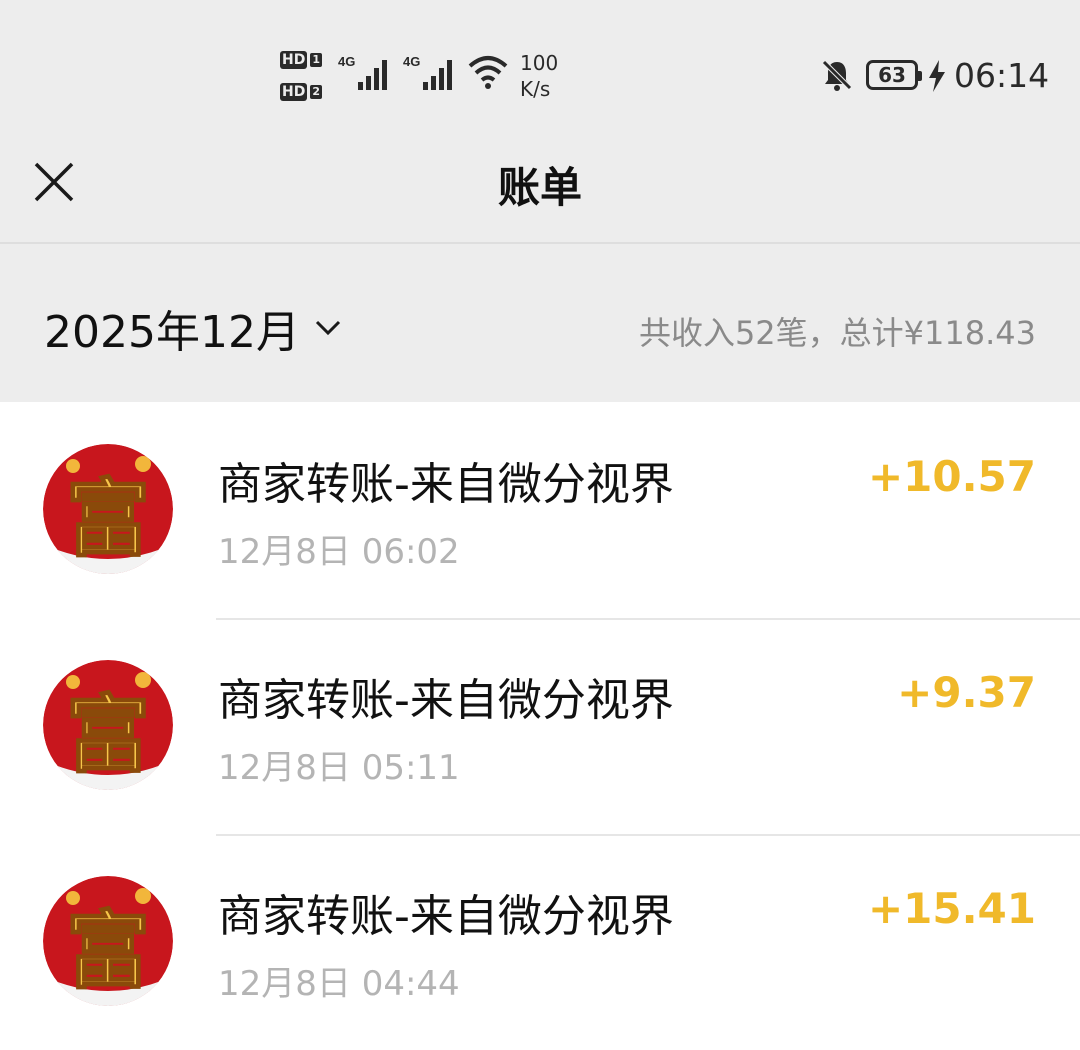  What do you see at coordinates (937, 78) in the screenshot?
I see `charging-bolt-icon` at bounding box center [937, 78].